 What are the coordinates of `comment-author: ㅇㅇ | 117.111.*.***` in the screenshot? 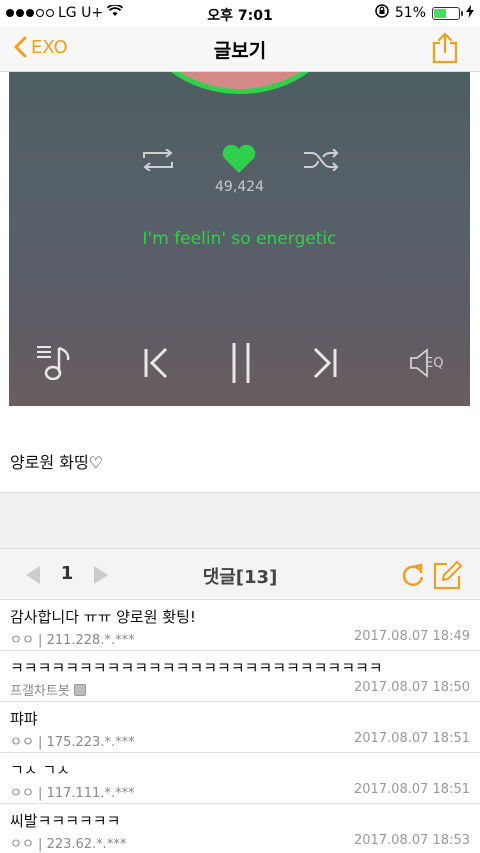 It's located at (72, 791).